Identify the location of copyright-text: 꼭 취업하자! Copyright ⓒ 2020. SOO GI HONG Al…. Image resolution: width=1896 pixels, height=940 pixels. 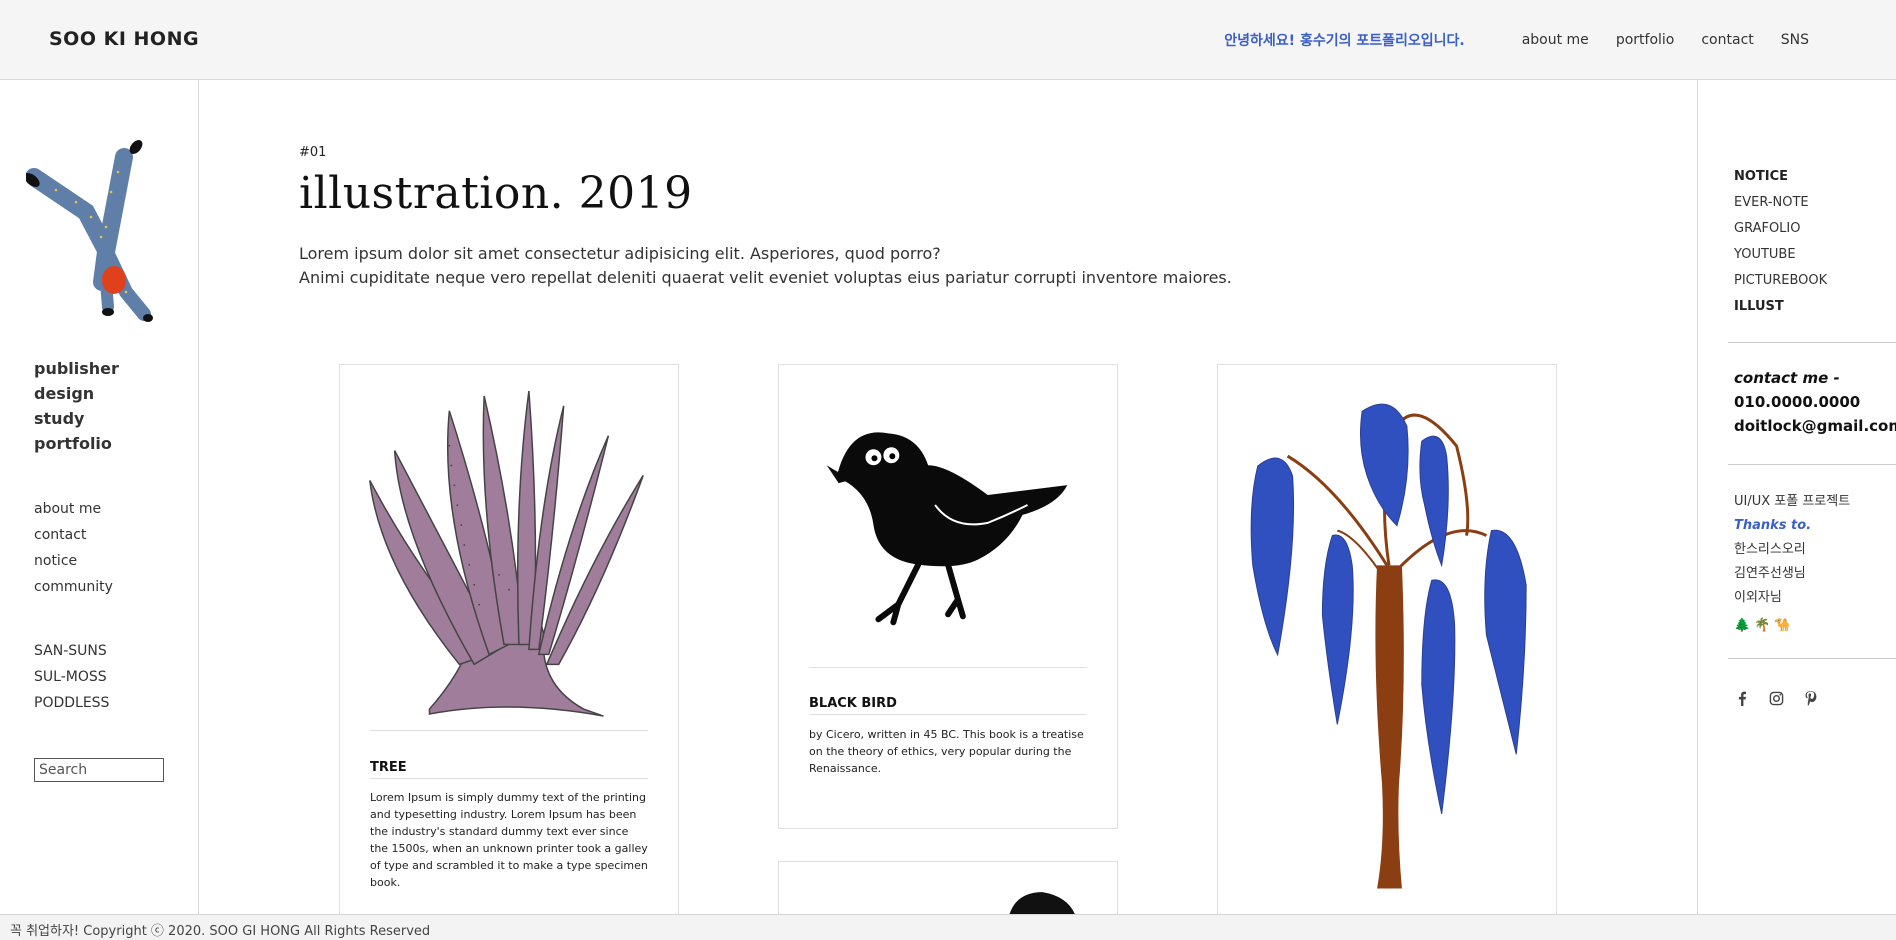
(220, 931).